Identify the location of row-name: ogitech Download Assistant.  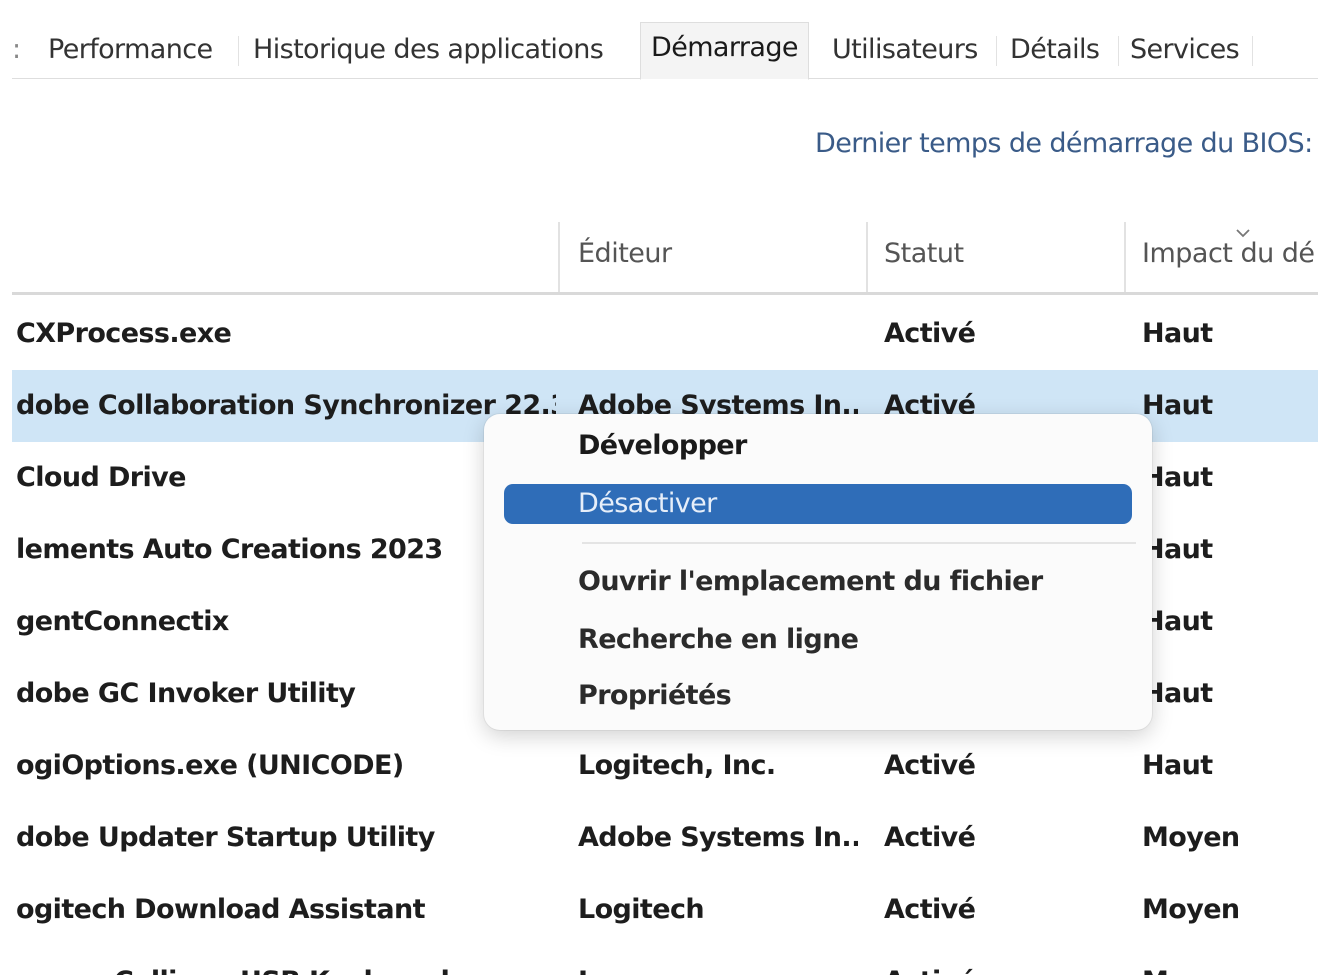
(220, 909).